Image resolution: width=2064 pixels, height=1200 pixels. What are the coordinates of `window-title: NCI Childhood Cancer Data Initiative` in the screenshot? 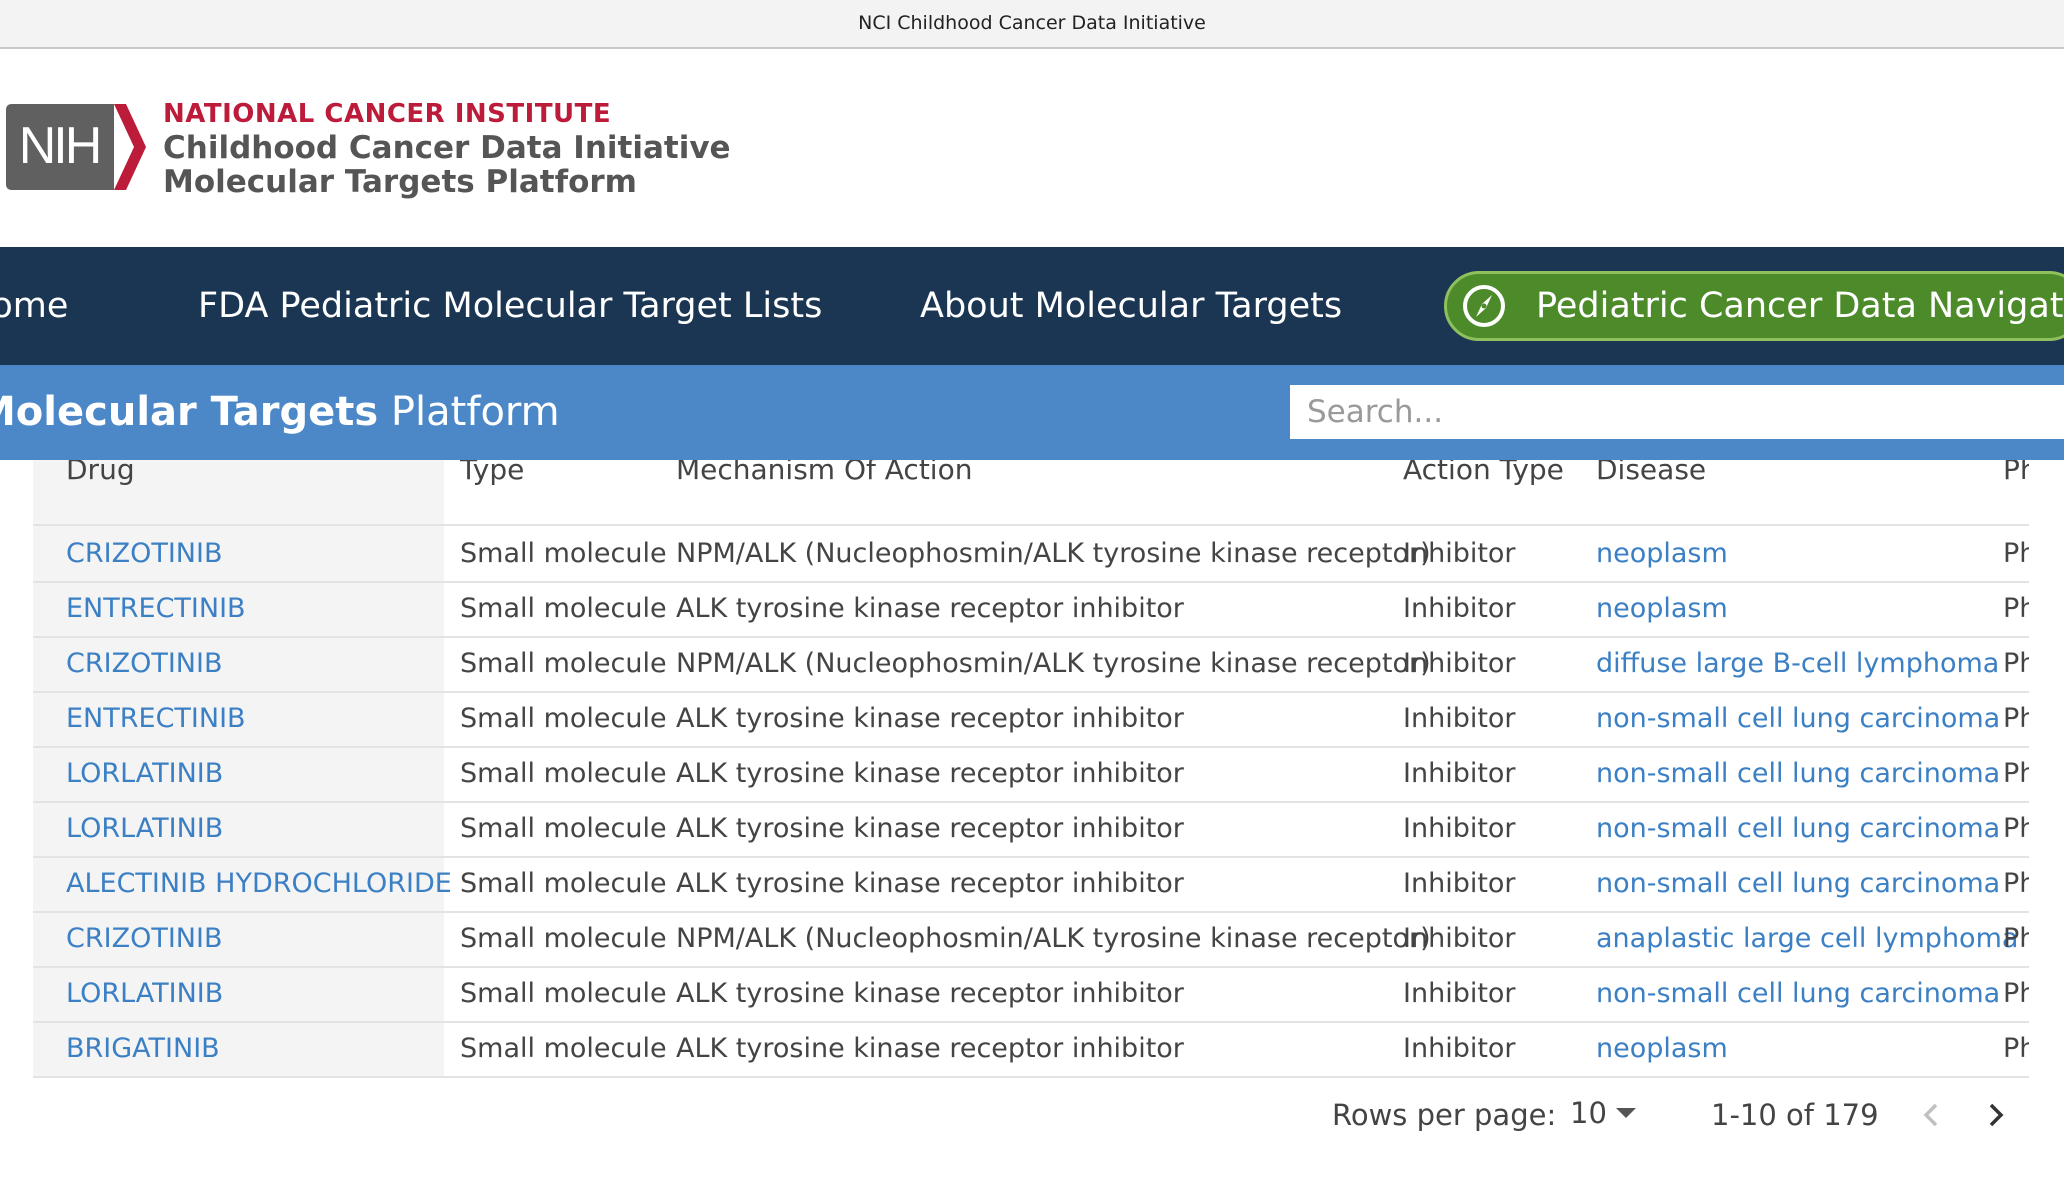 It's located at (1032, 23).